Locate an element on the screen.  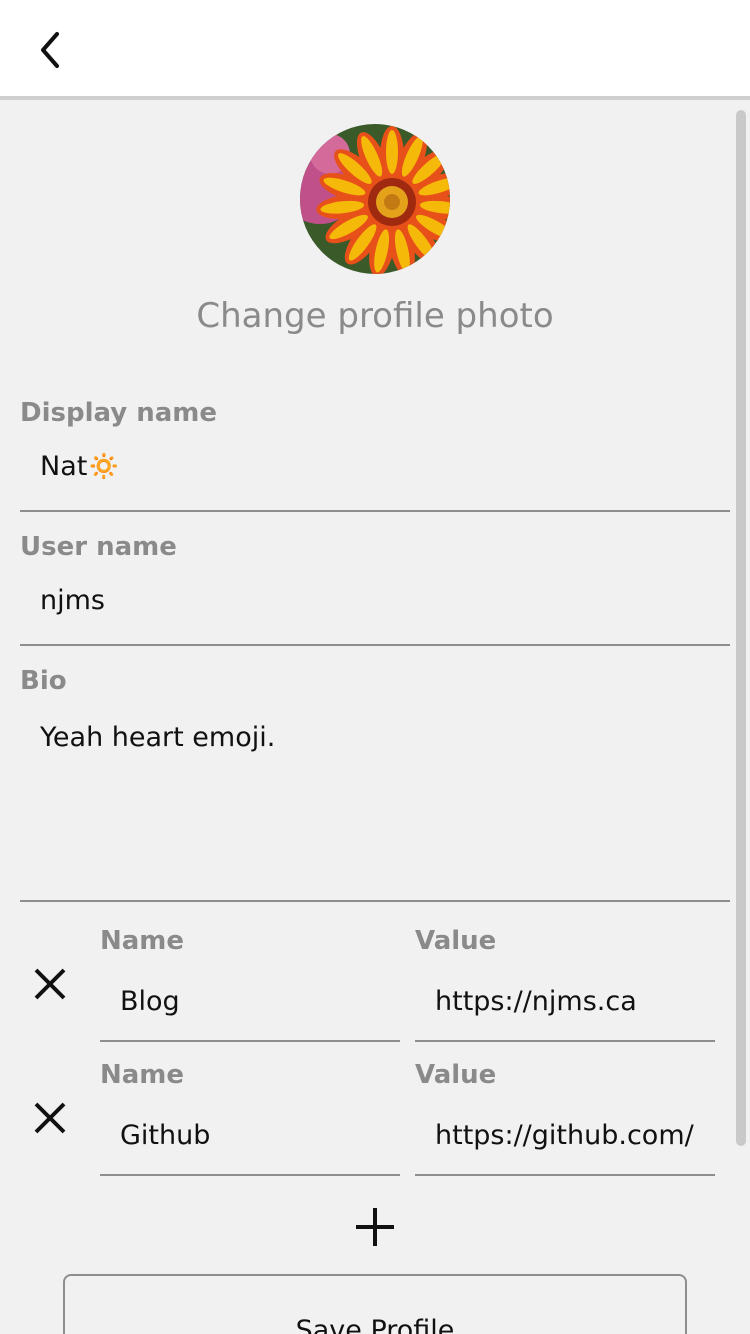
add-field-button is located at coordinates (375, 1227).